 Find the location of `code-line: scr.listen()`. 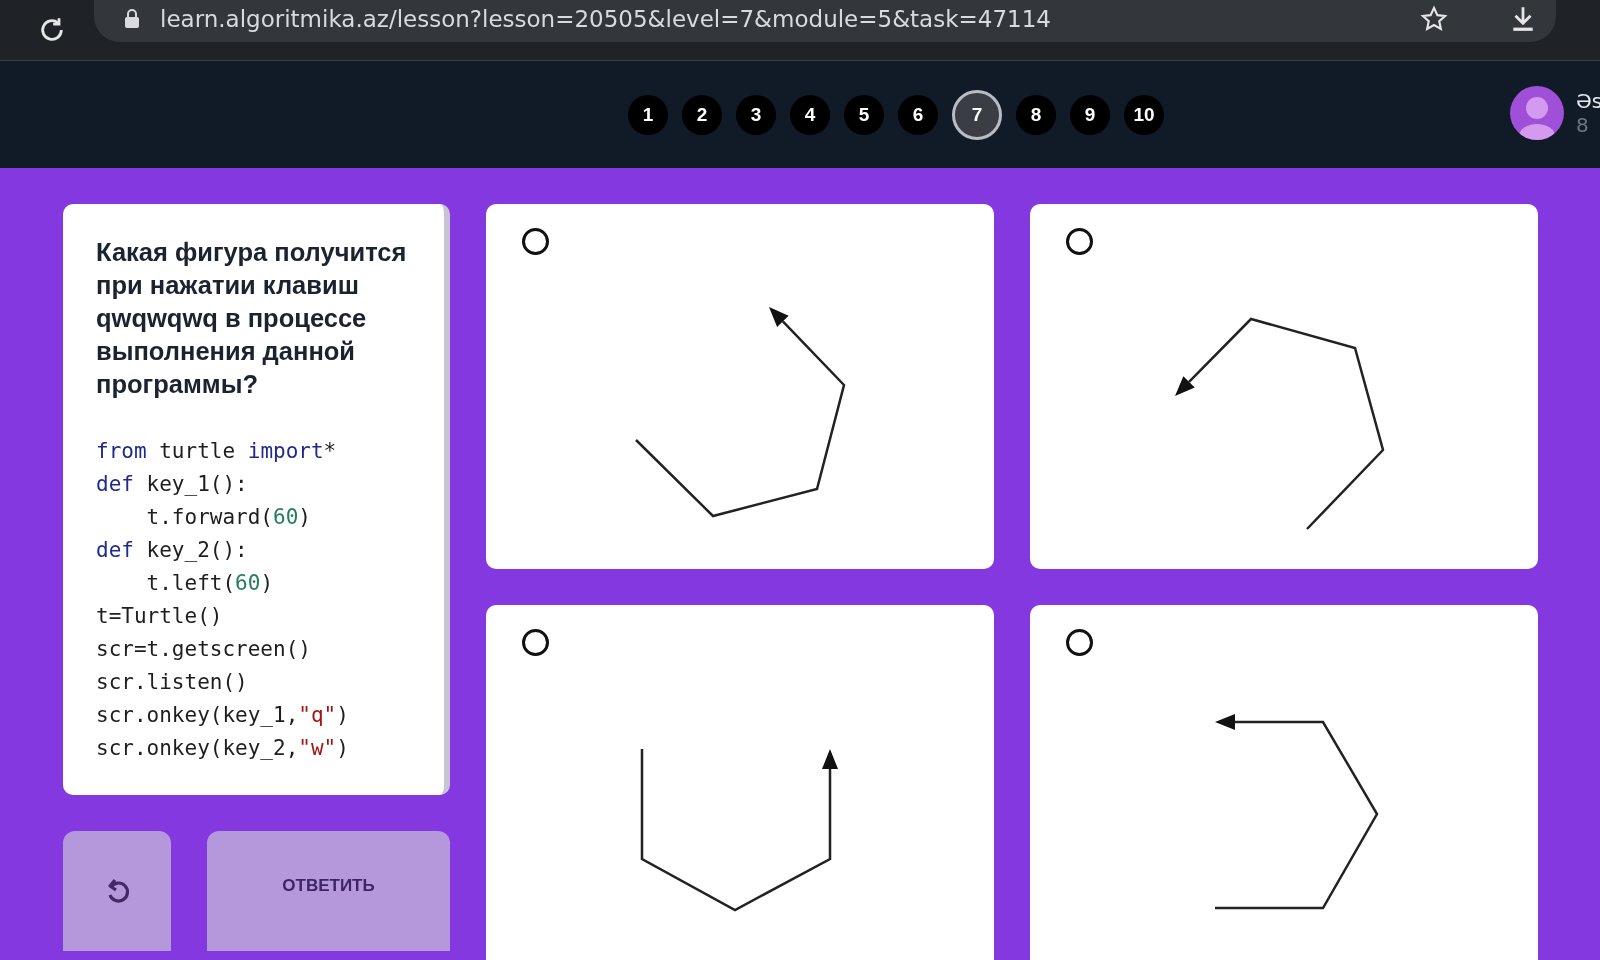

code-line: scr.listen() is located at coordinates (172, 682).